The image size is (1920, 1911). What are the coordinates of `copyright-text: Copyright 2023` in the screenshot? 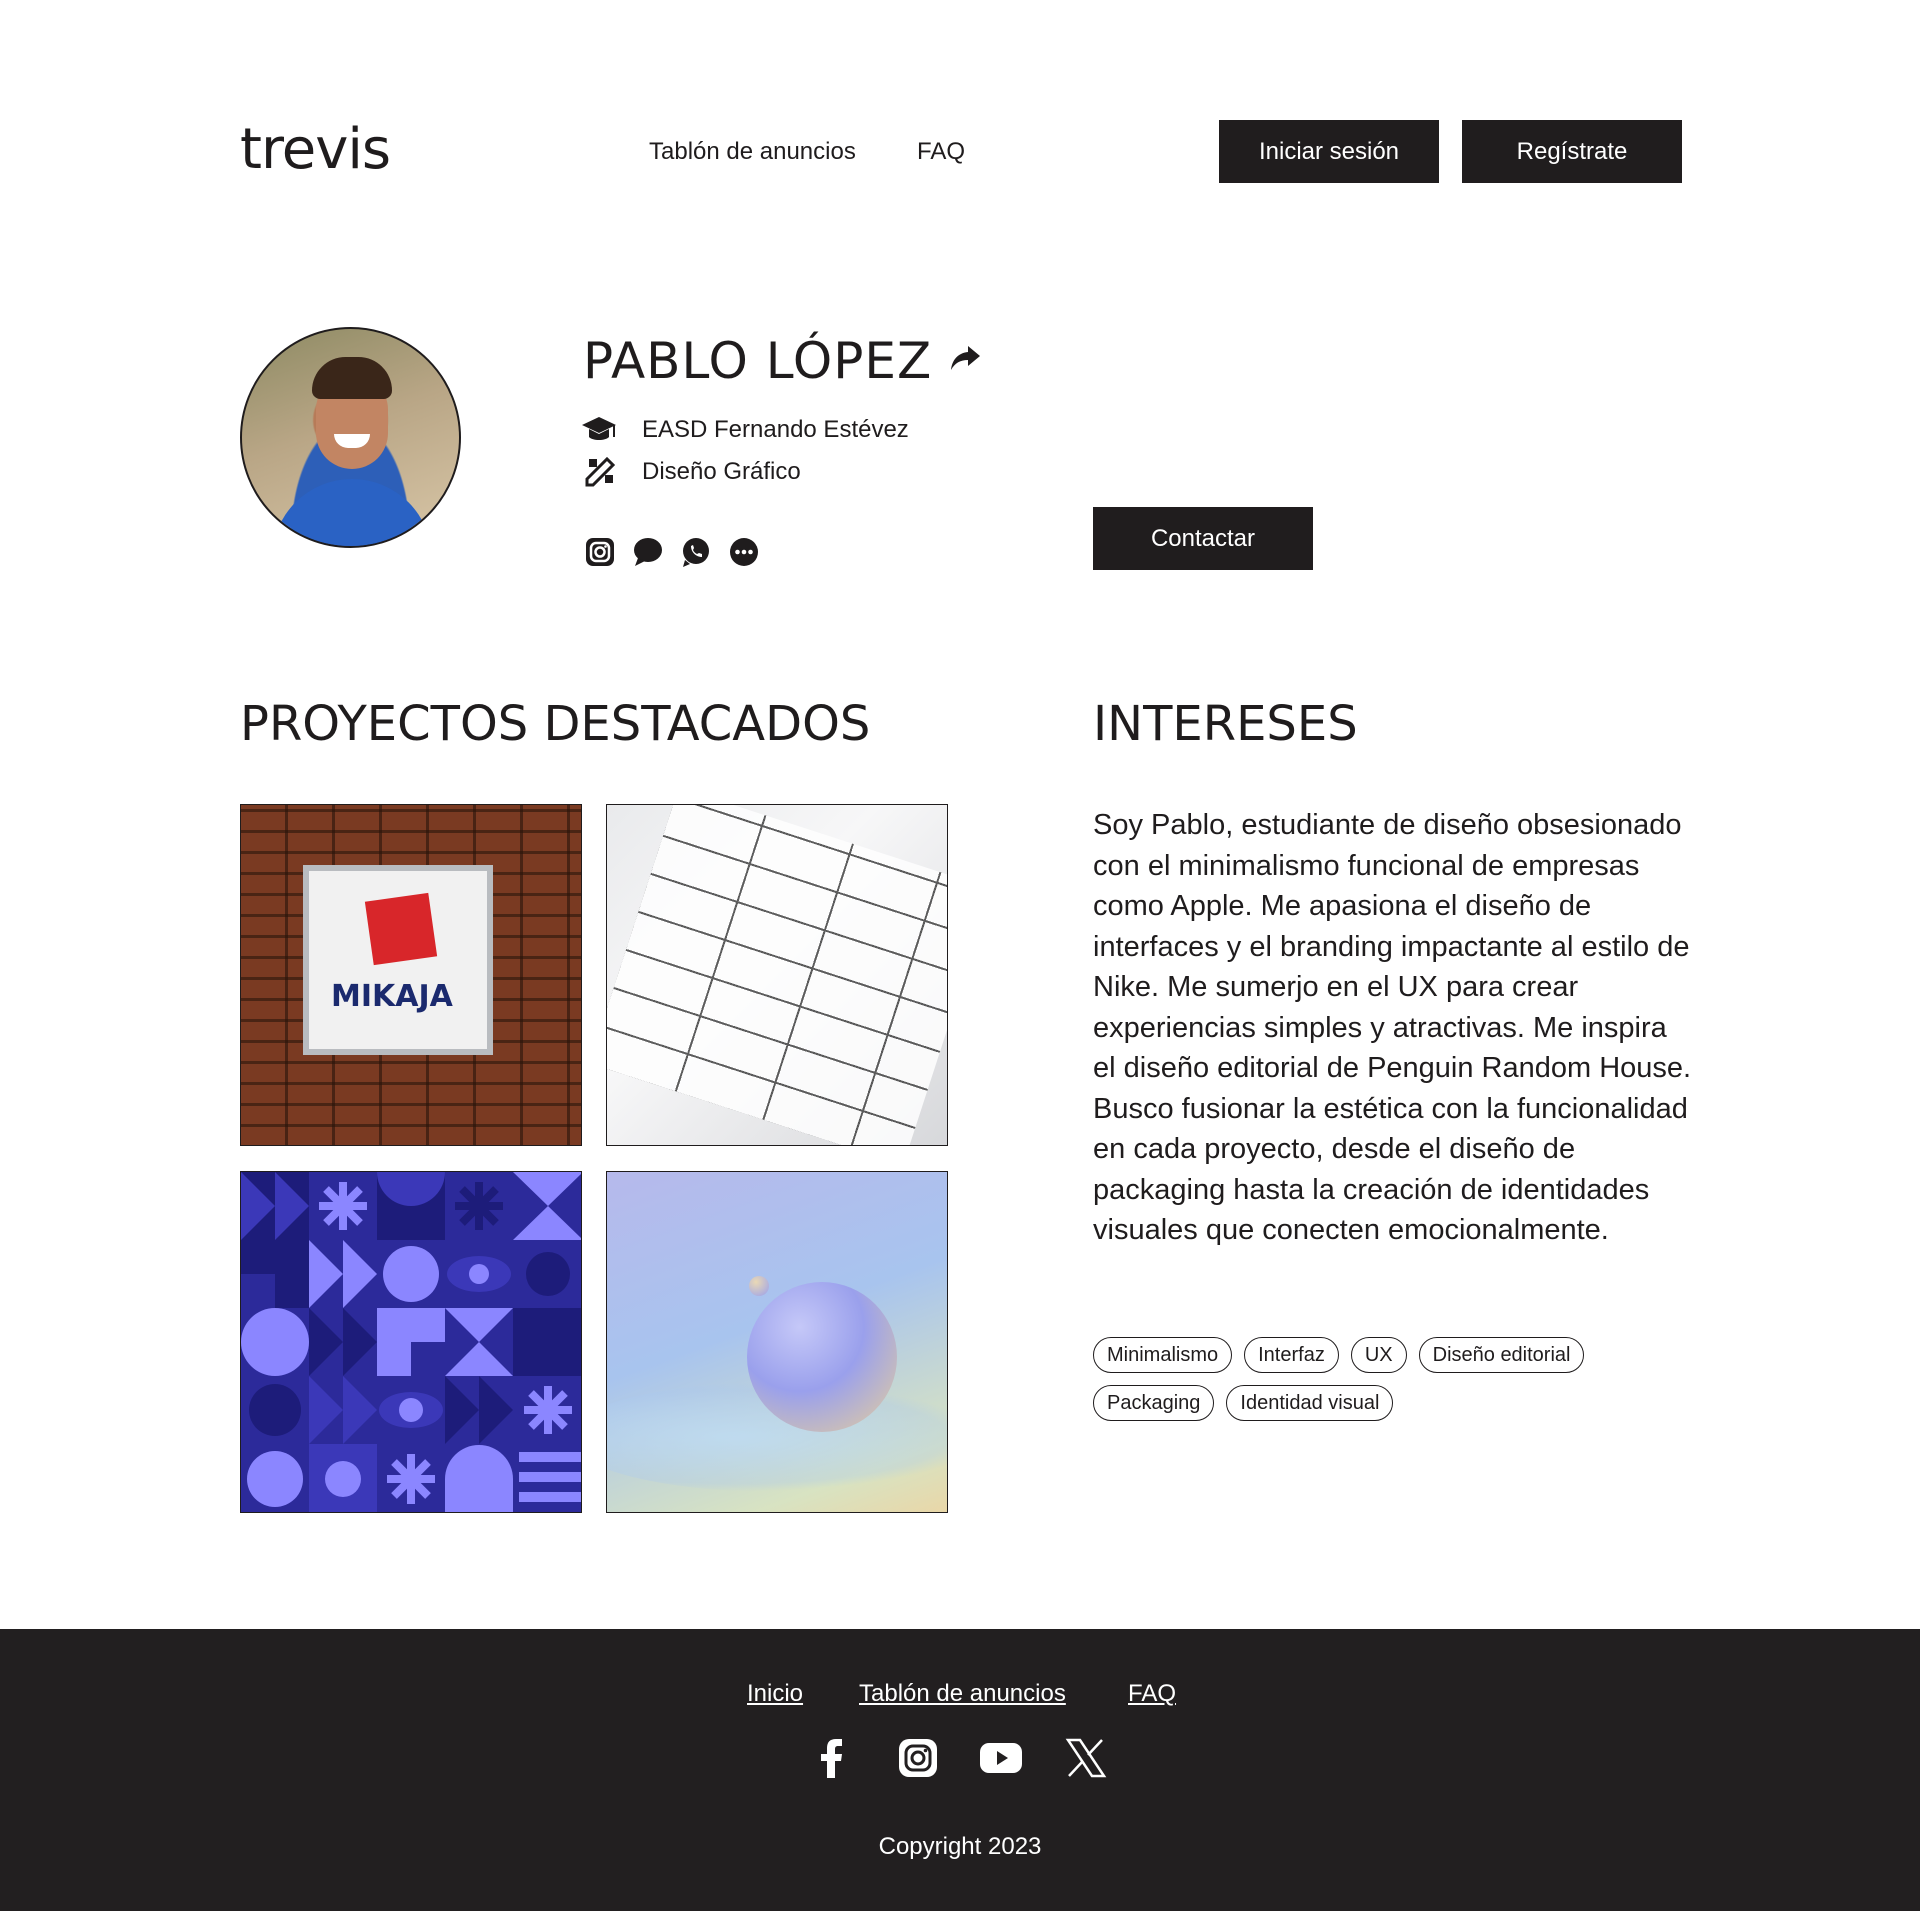 It's located at (960, 1846).